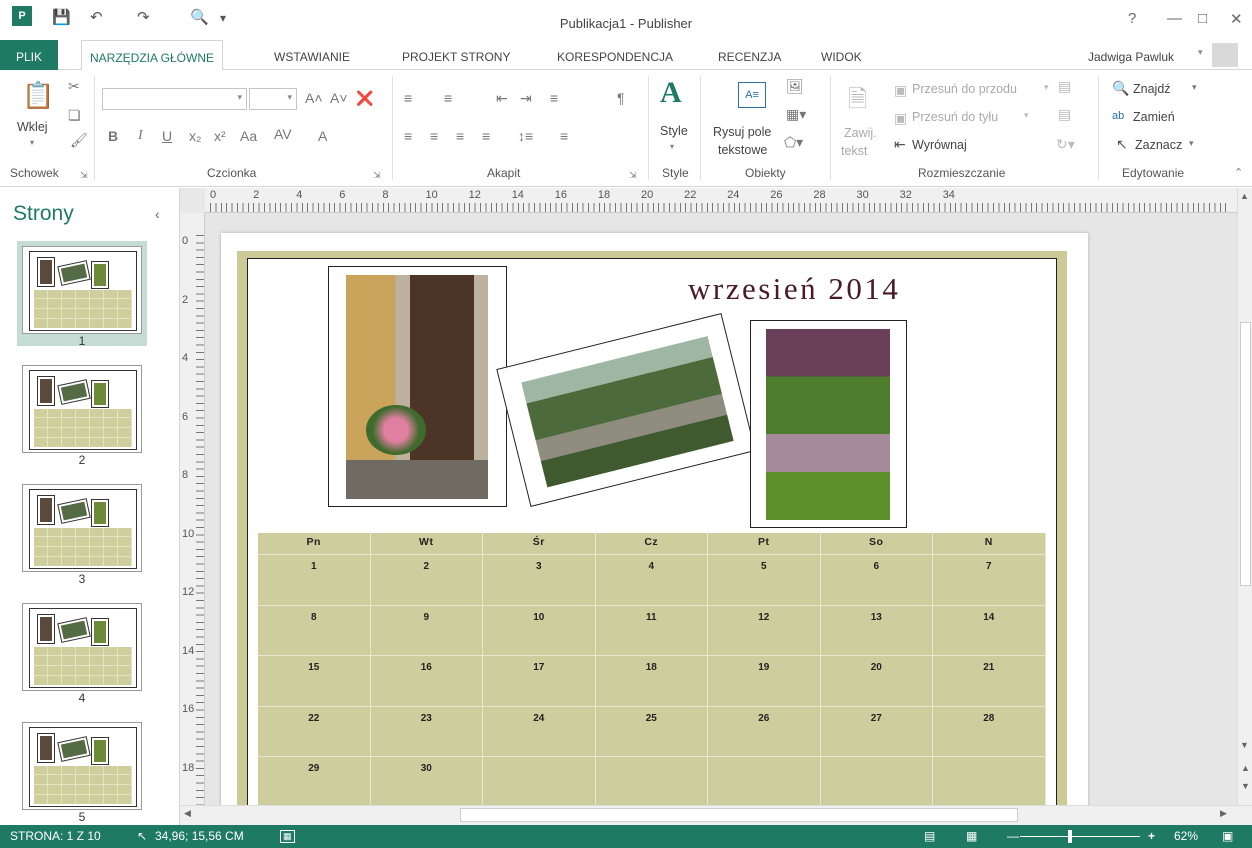  I want to click on styles-button: Style, so click(674, 131).